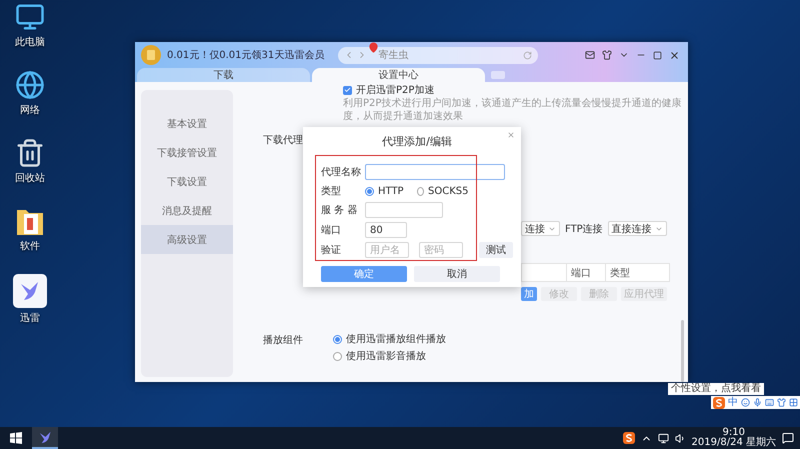 The width and height of the screenshot is (800, 449). I want to click on app-icon, so click(30, 291).